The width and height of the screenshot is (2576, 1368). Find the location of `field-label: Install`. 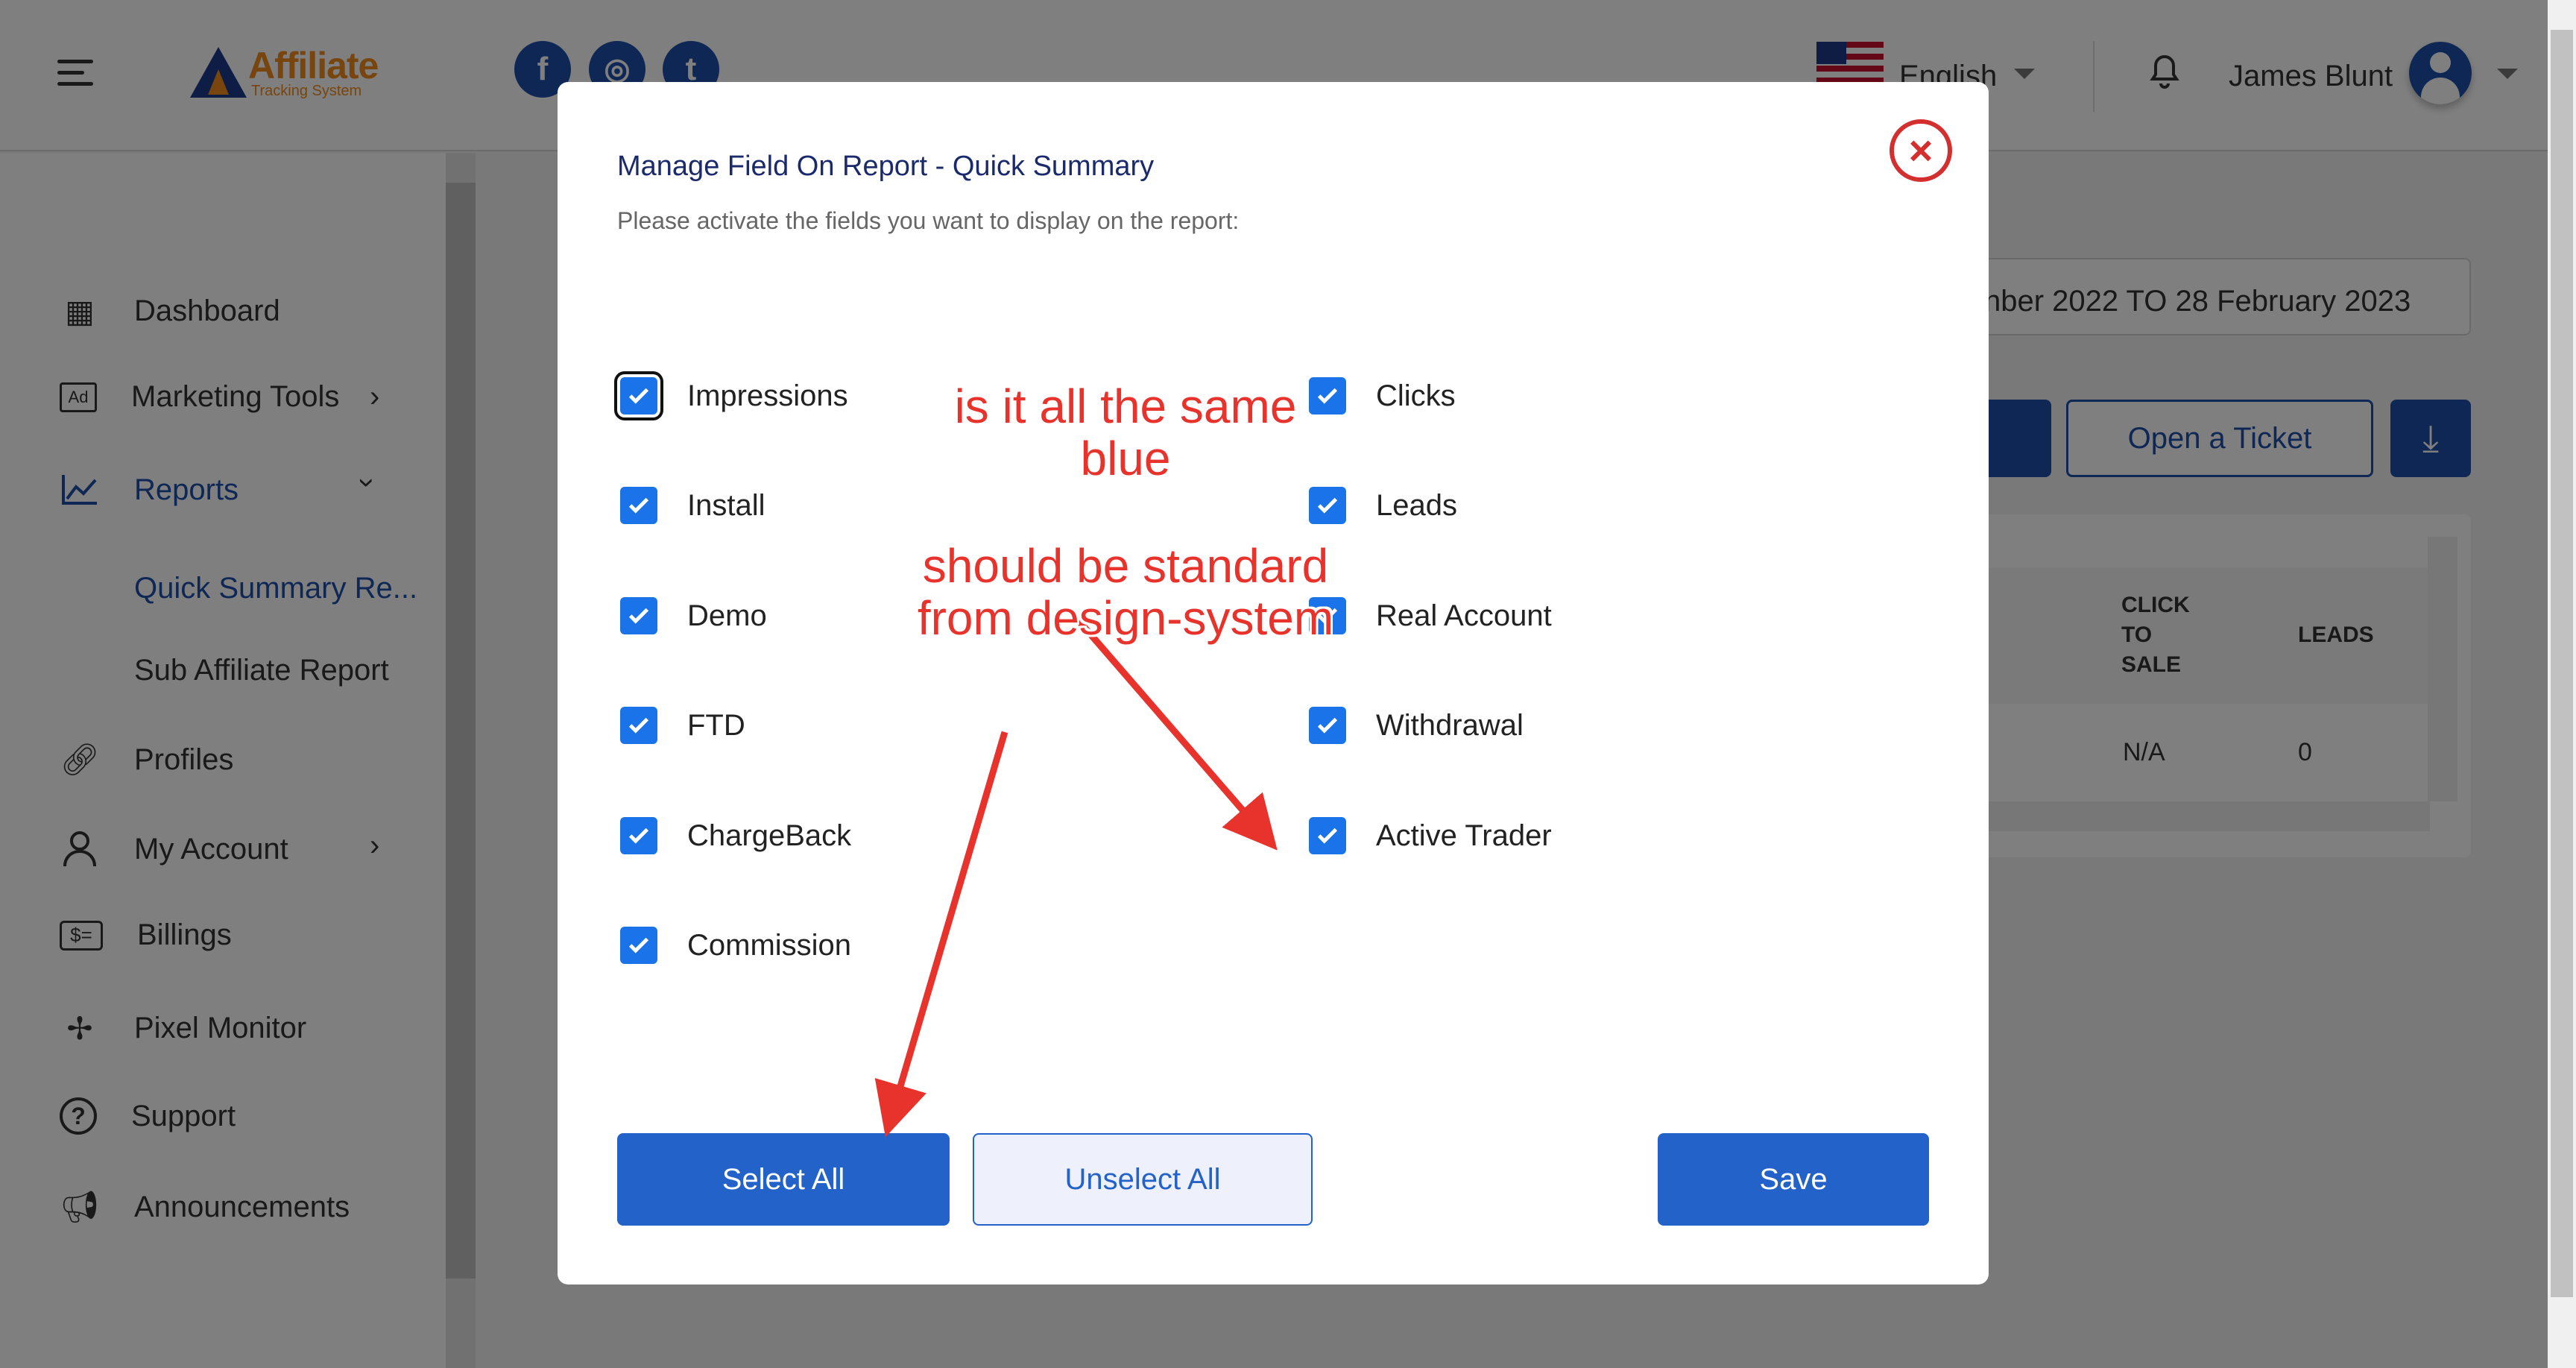

field-label: Install is located at coordinates (726, 505).